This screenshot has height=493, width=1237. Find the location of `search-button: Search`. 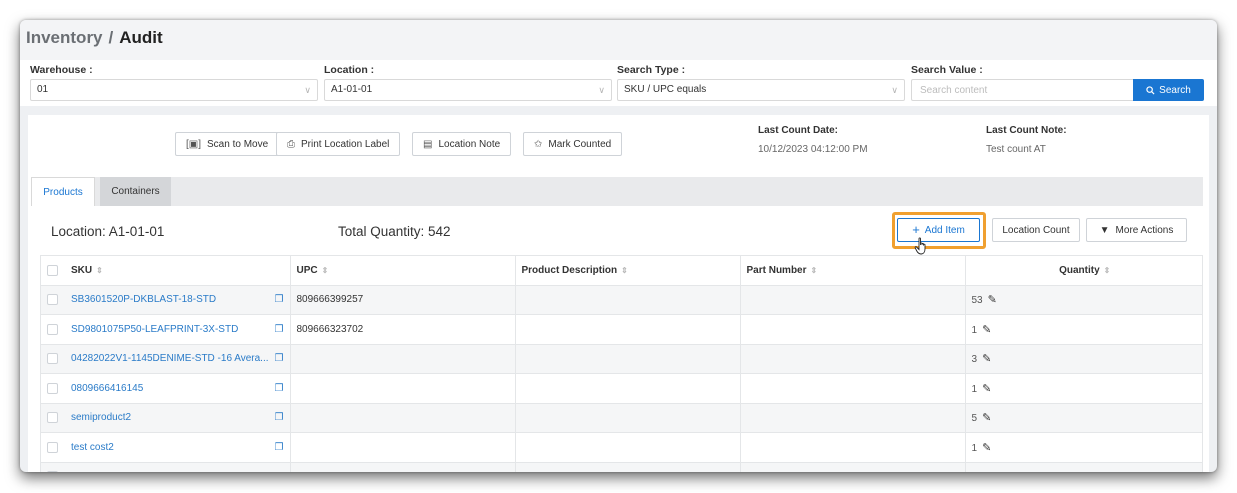

search-button: Search is located at coordinates (1168, 90).